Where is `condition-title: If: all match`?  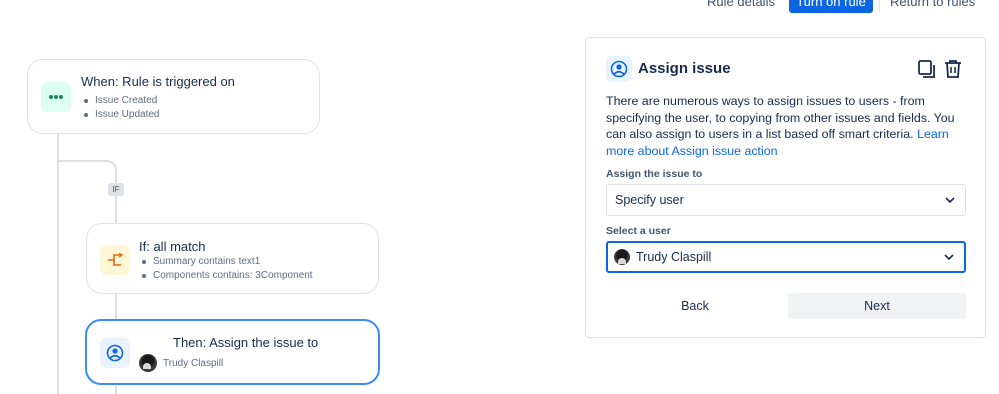 condition-title: If: all match is located at coordinates (172, 246).